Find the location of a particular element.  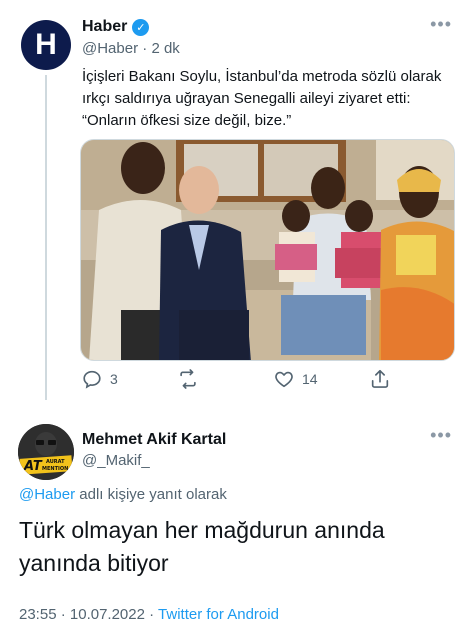

parent-time-ago: 2 dk is located at coordinates (165, 48).